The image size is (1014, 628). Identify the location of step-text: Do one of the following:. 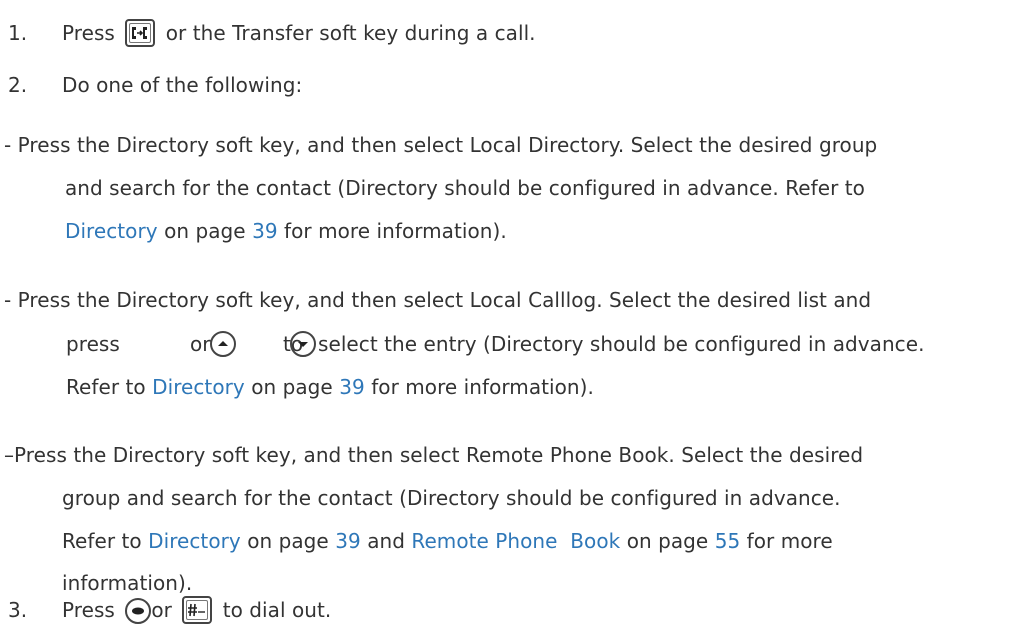
(182, 85).